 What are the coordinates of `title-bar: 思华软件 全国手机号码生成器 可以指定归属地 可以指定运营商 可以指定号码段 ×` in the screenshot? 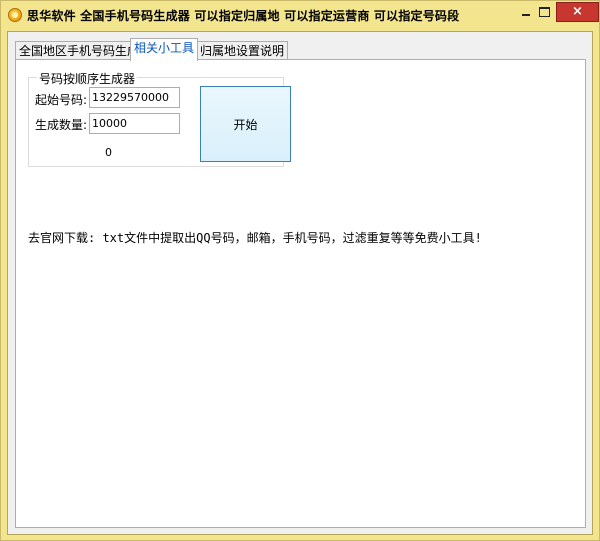 It's located at (300, 15).